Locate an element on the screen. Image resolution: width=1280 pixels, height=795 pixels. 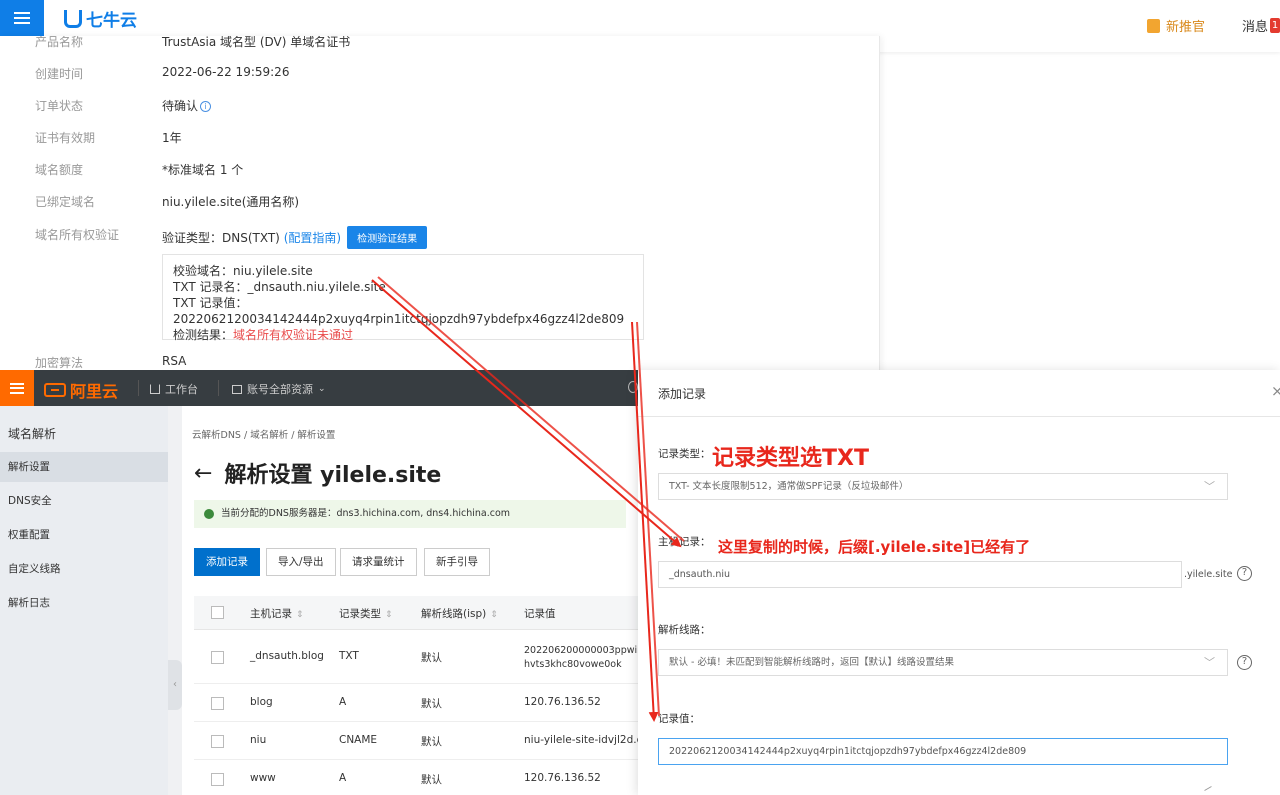
table-row: www A 默认 120.76.136.52 is located at coordinates (416, 778).